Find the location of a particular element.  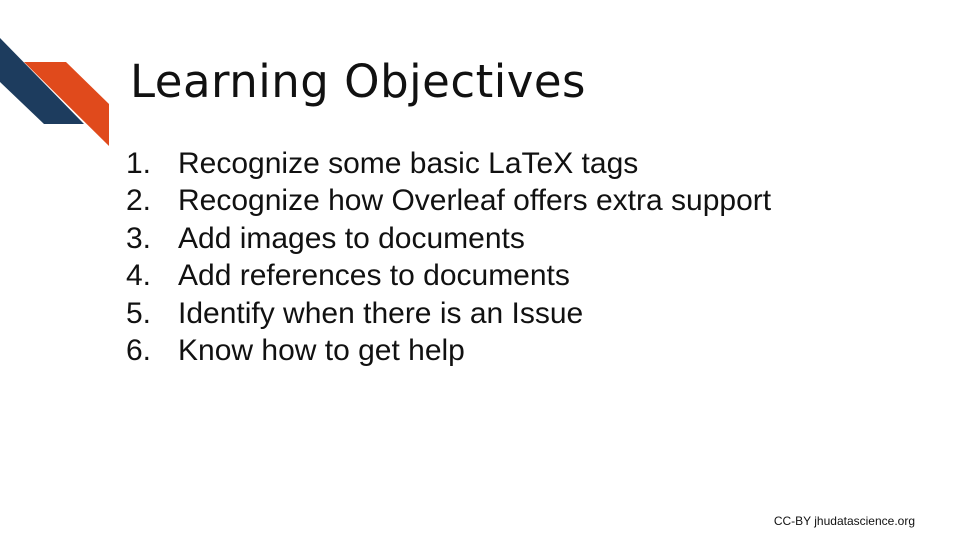

corner-stripes-decoration is located at coordinates (54, 92).